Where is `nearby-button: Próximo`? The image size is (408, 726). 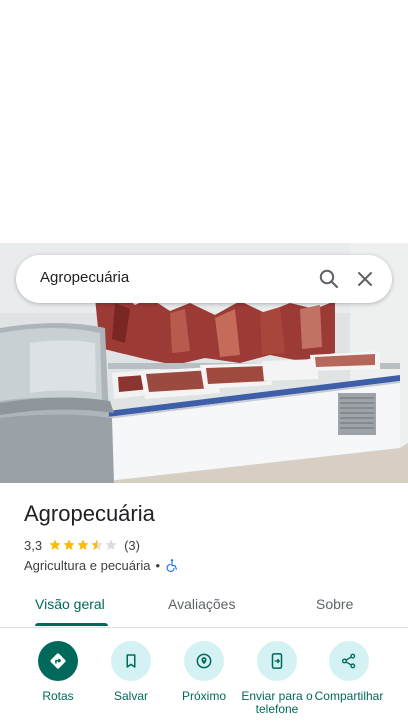
nearby-button: Próximo is located at coordinates (204, 672).